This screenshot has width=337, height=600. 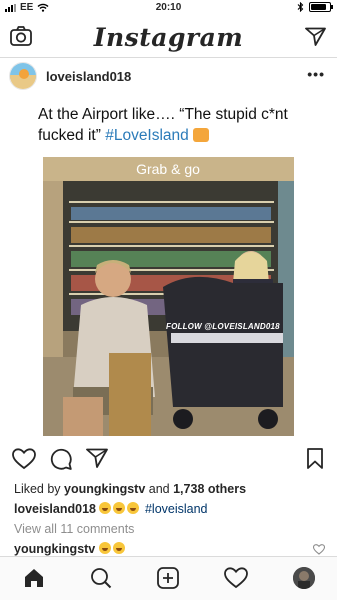 What do you see at coordinates (236, 578) in the screenshot?
I see `activity-icon` at bounding box center [236, 578].